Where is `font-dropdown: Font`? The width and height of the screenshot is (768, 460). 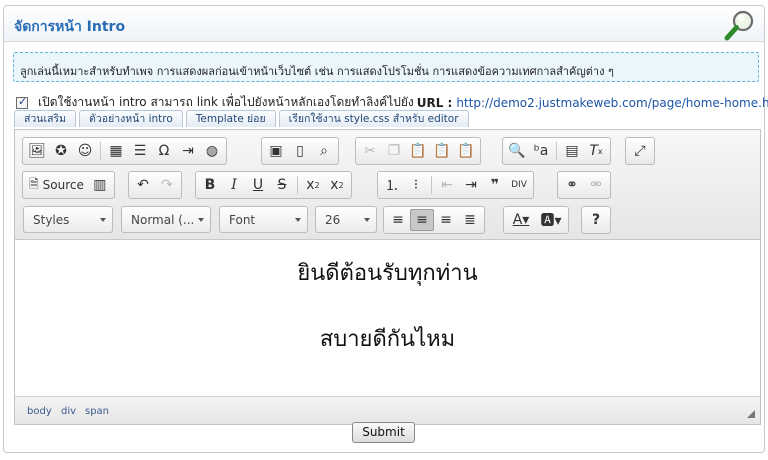
font-dropdown: Font is located at coordinates (263, 219).